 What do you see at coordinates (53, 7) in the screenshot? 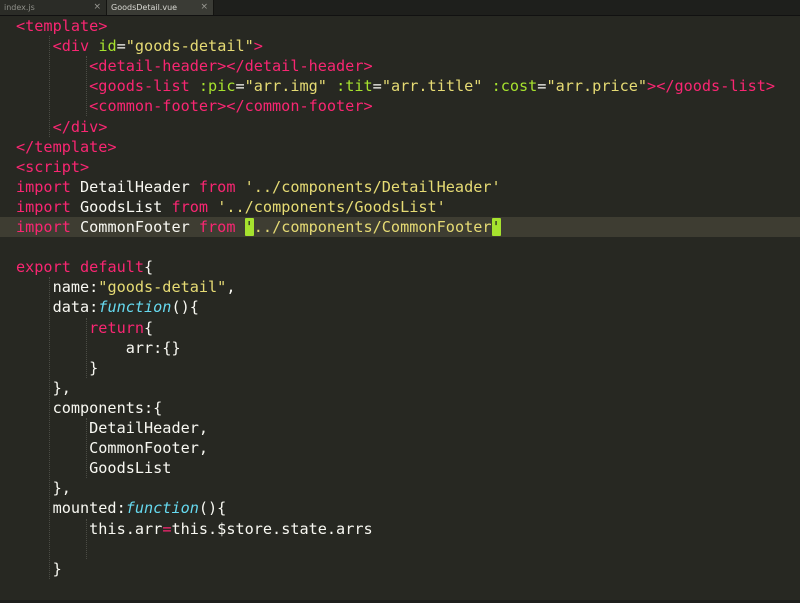
I see `tab-index-js: index.js ×` at bounding box center [53, 7].